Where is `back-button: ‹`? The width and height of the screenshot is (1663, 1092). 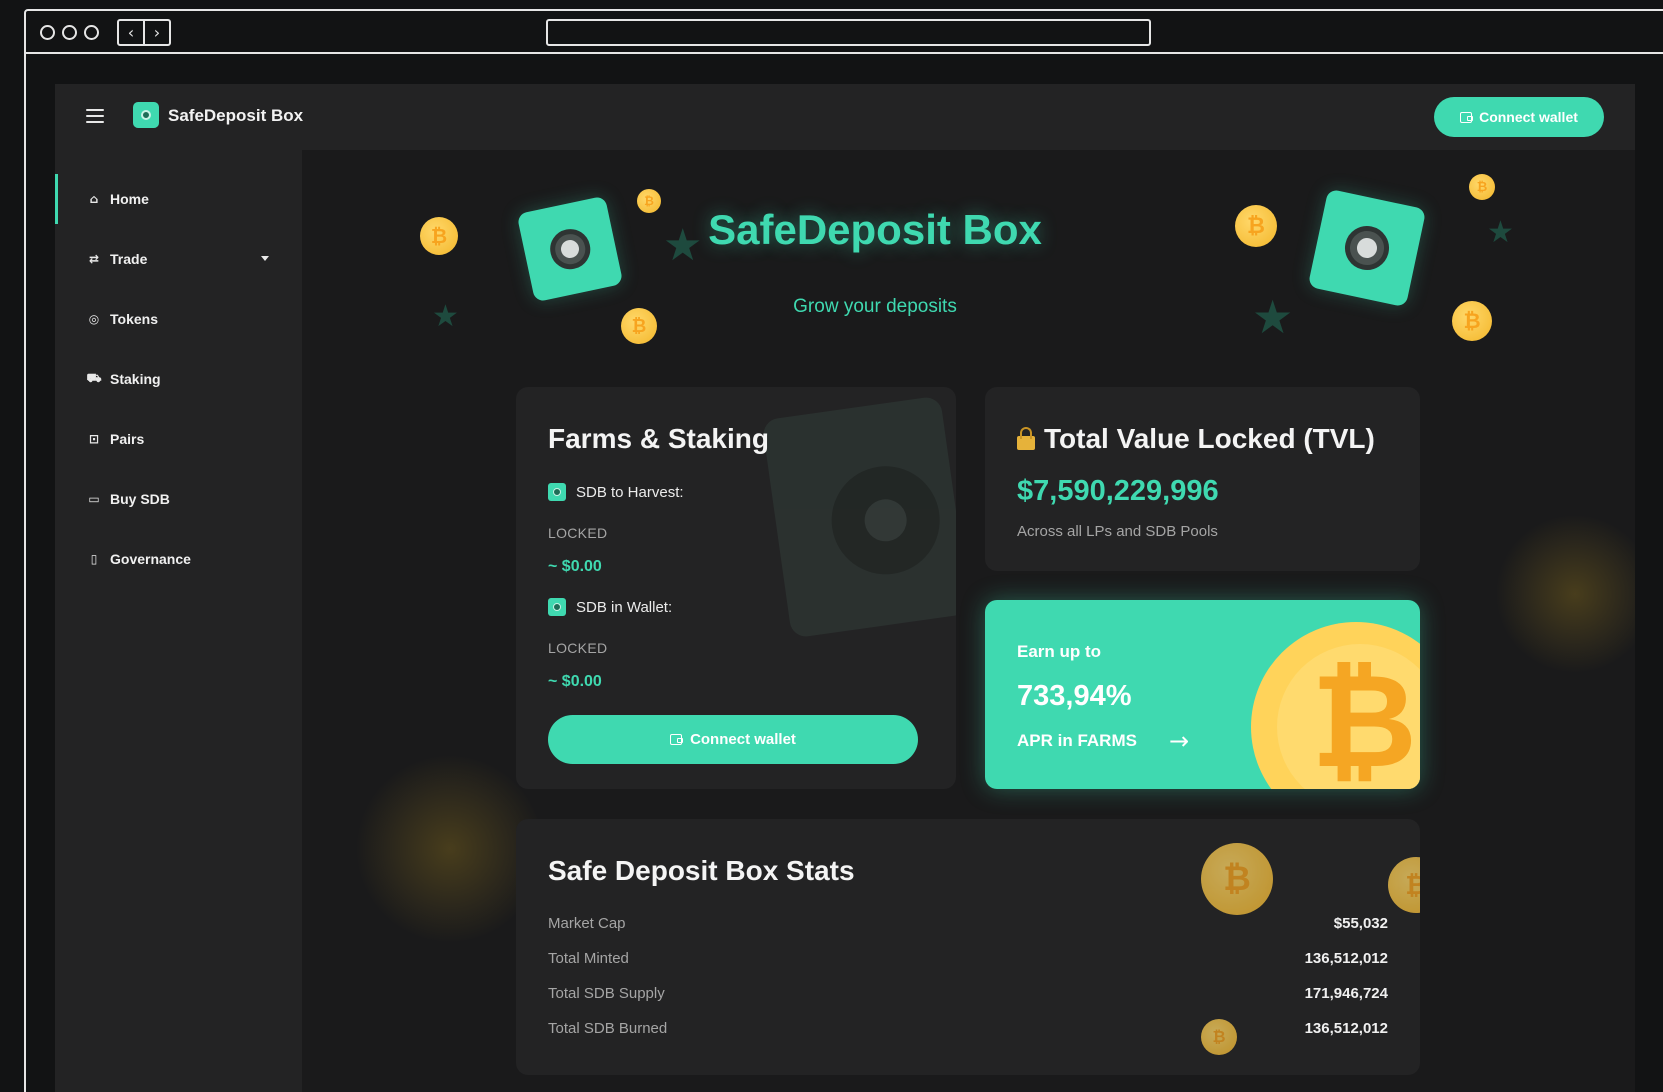 back-button: ‹ is located at coordinates (132, 32).